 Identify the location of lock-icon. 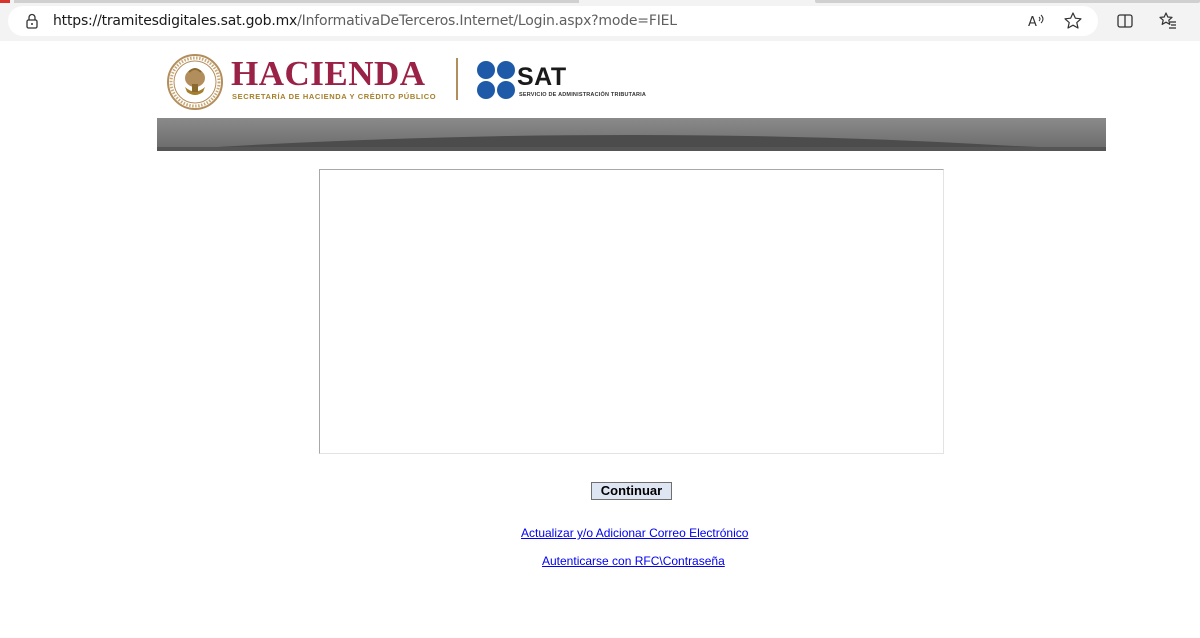
(32, 21).